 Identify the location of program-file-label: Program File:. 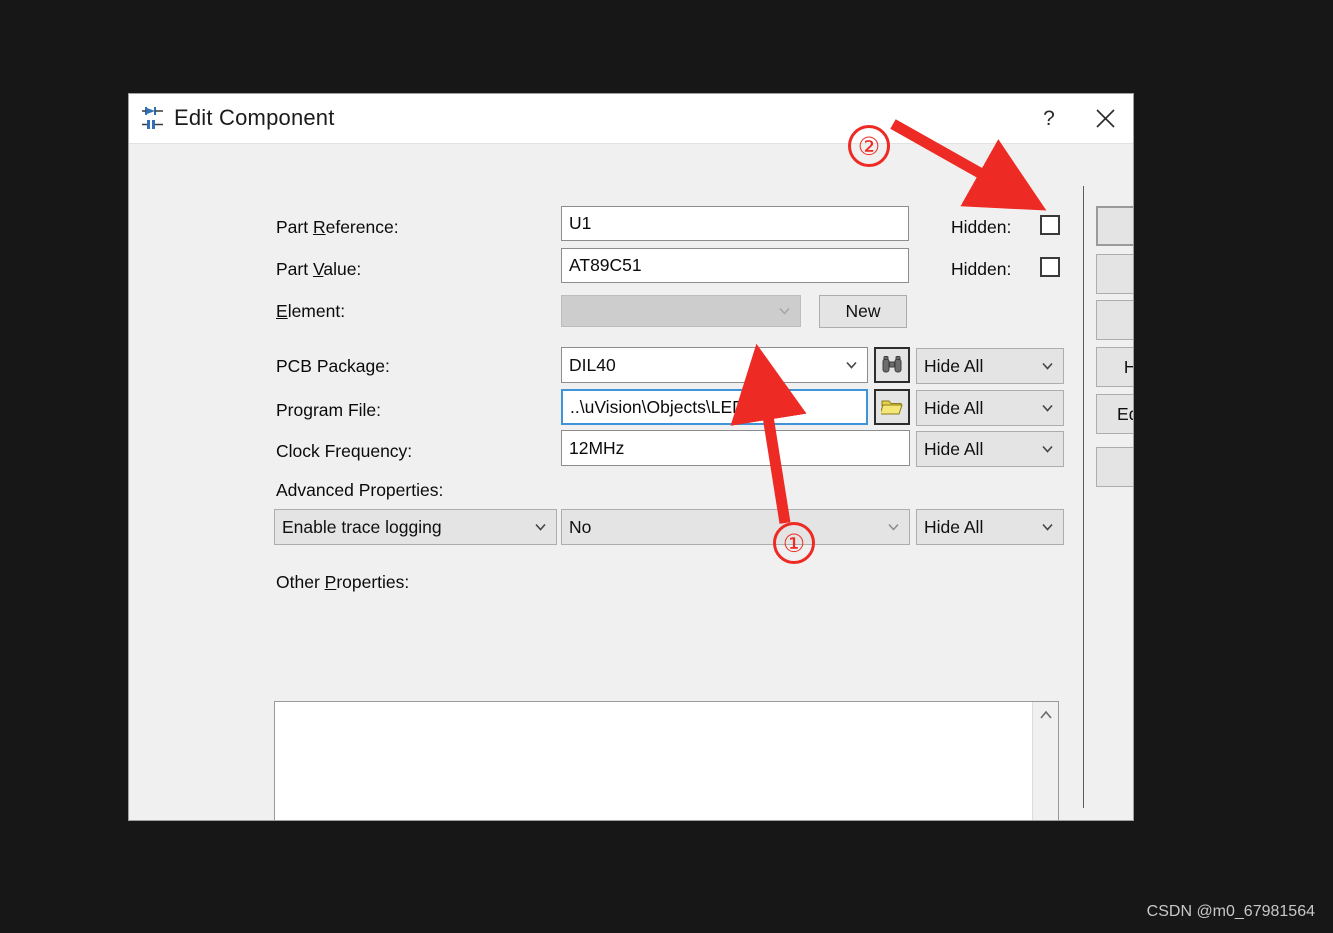
(329, 410).